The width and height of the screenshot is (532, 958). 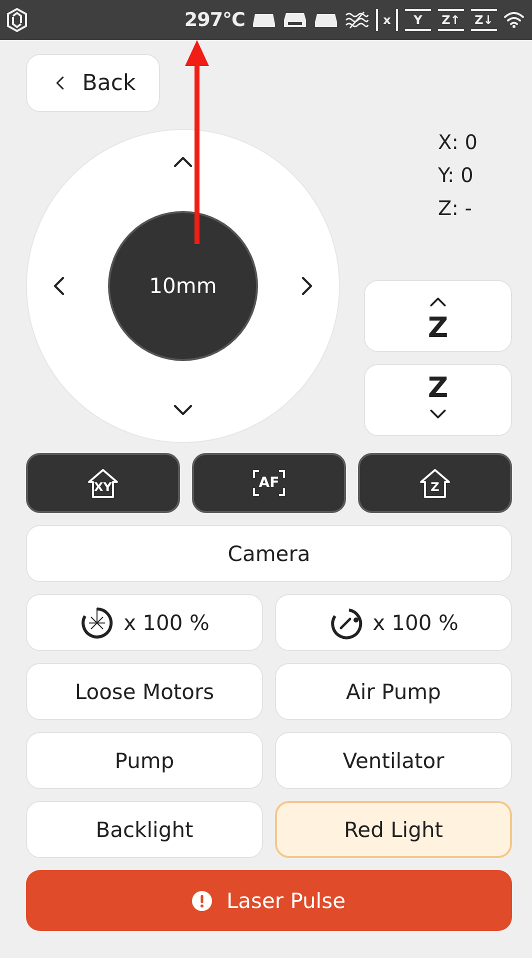 I want to click on toggle-button: Red Light, so click(x=393, y=829).